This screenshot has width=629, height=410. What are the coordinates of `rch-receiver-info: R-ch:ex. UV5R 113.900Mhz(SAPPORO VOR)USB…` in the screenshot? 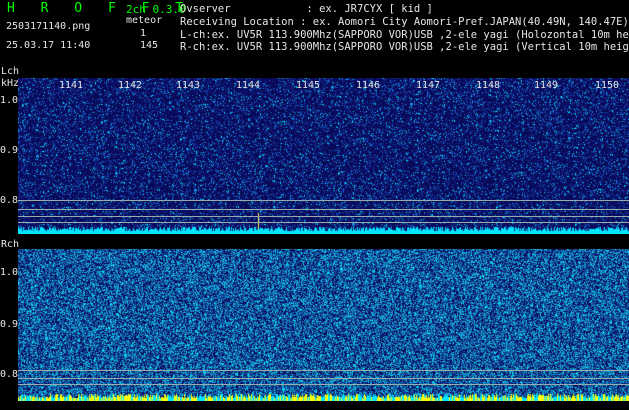 It's located at (404, 47).